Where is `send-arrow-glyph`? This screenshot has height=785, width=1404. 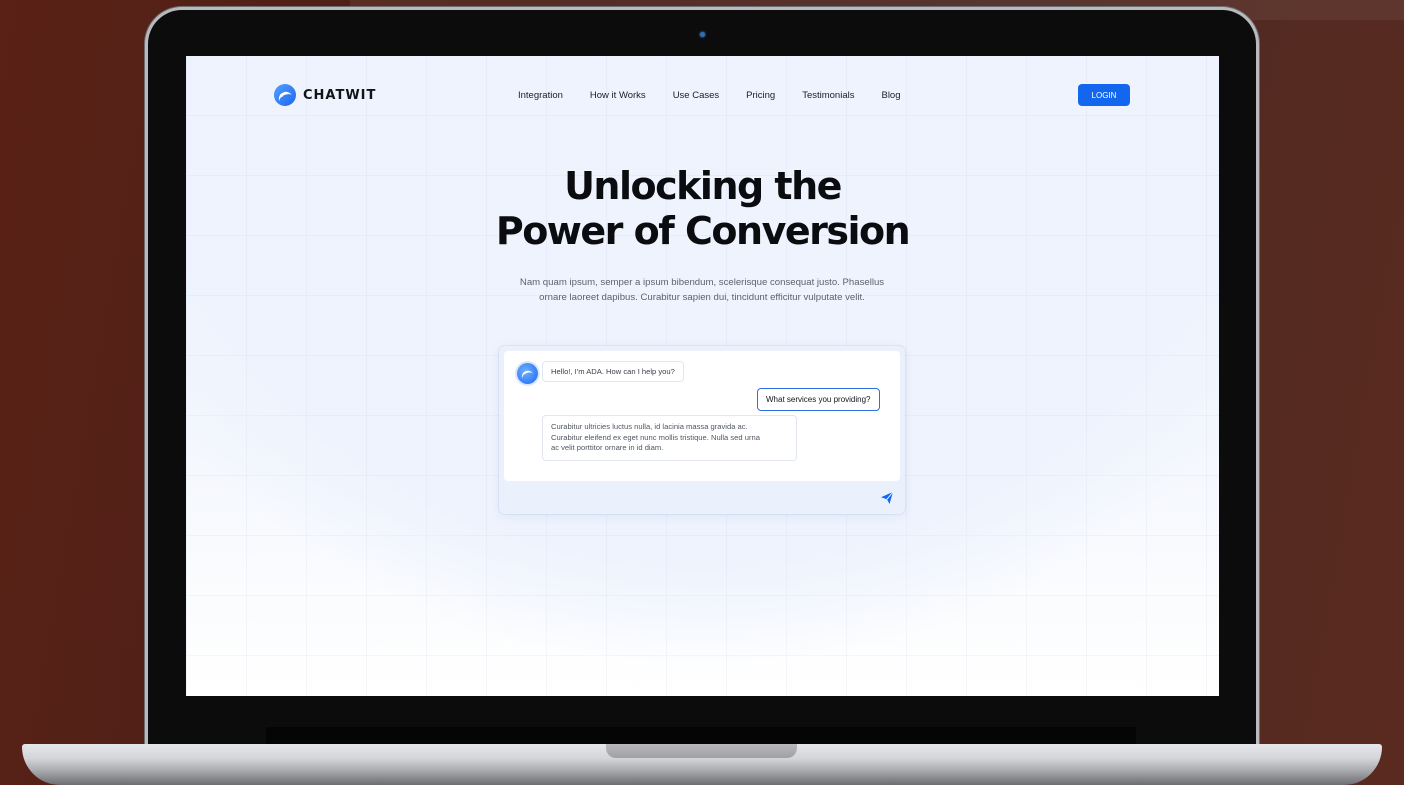 send-arrow-glyph is located at coordinates (887, 497).